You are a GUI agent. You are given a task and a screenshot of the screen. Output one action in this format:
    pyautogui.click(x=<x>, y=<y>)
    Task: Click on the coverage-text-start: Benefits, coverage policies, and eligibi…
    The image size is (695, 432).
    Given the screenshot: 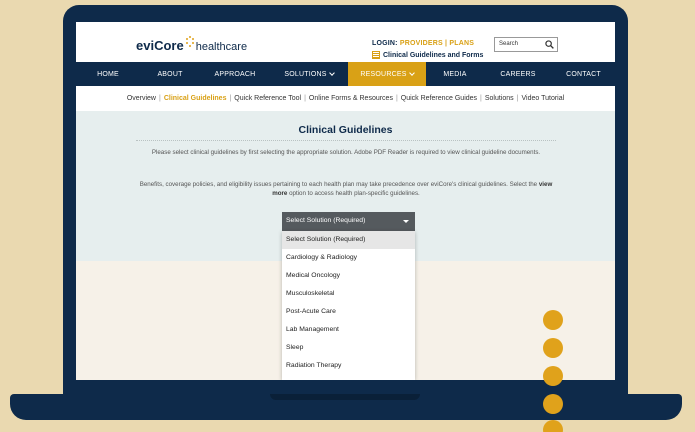 What is the action you would take?
    pyautogui.click(x=339, y=184)
    